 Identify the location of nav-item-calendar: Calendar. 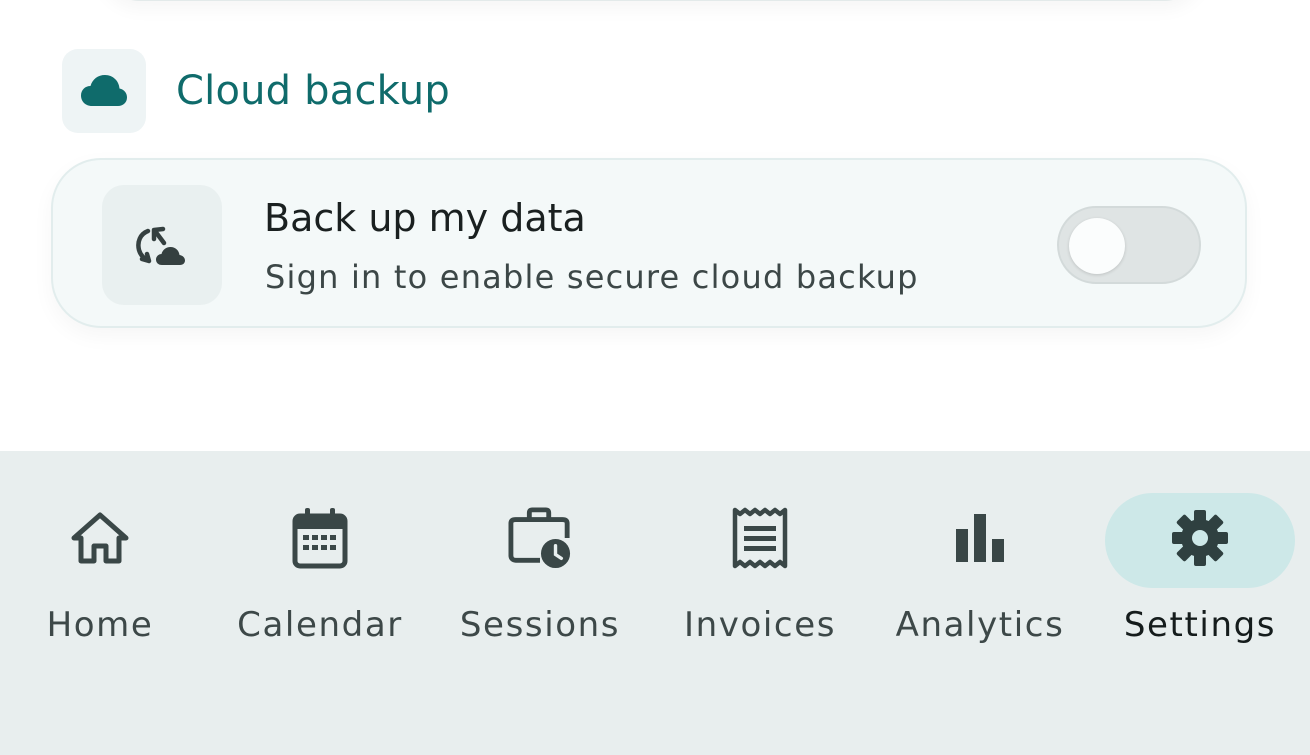
(320, 551).